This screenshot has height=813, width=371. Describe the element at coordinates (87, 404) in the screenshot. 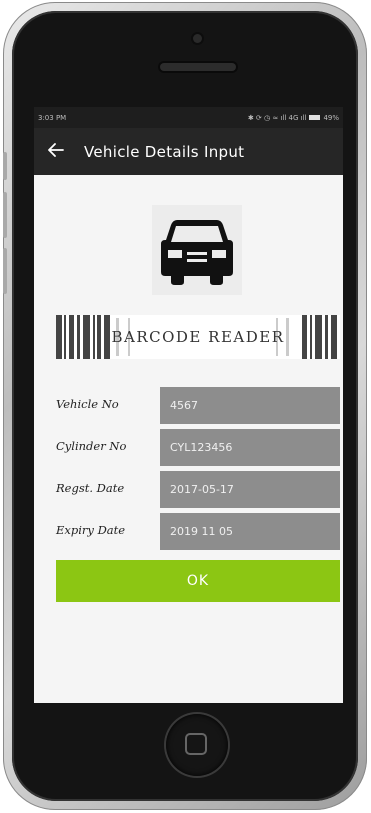

I see `vehicle-no-label: Vehicle No` at that location.